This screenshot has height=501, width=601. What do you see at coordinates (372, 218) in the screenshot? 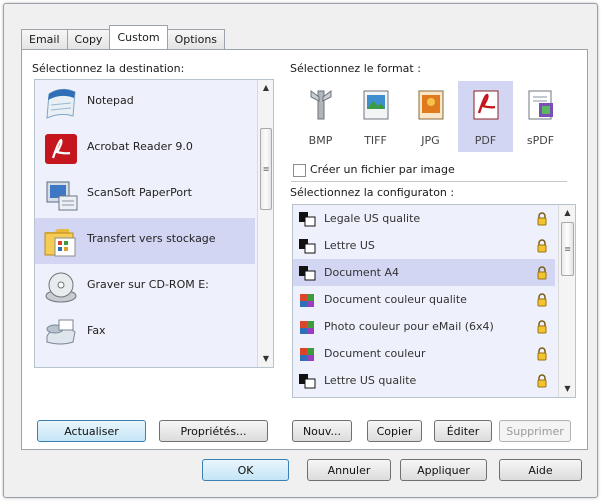
I see `config-item-label: Legale US qualite` at bounding box center [372, 218].